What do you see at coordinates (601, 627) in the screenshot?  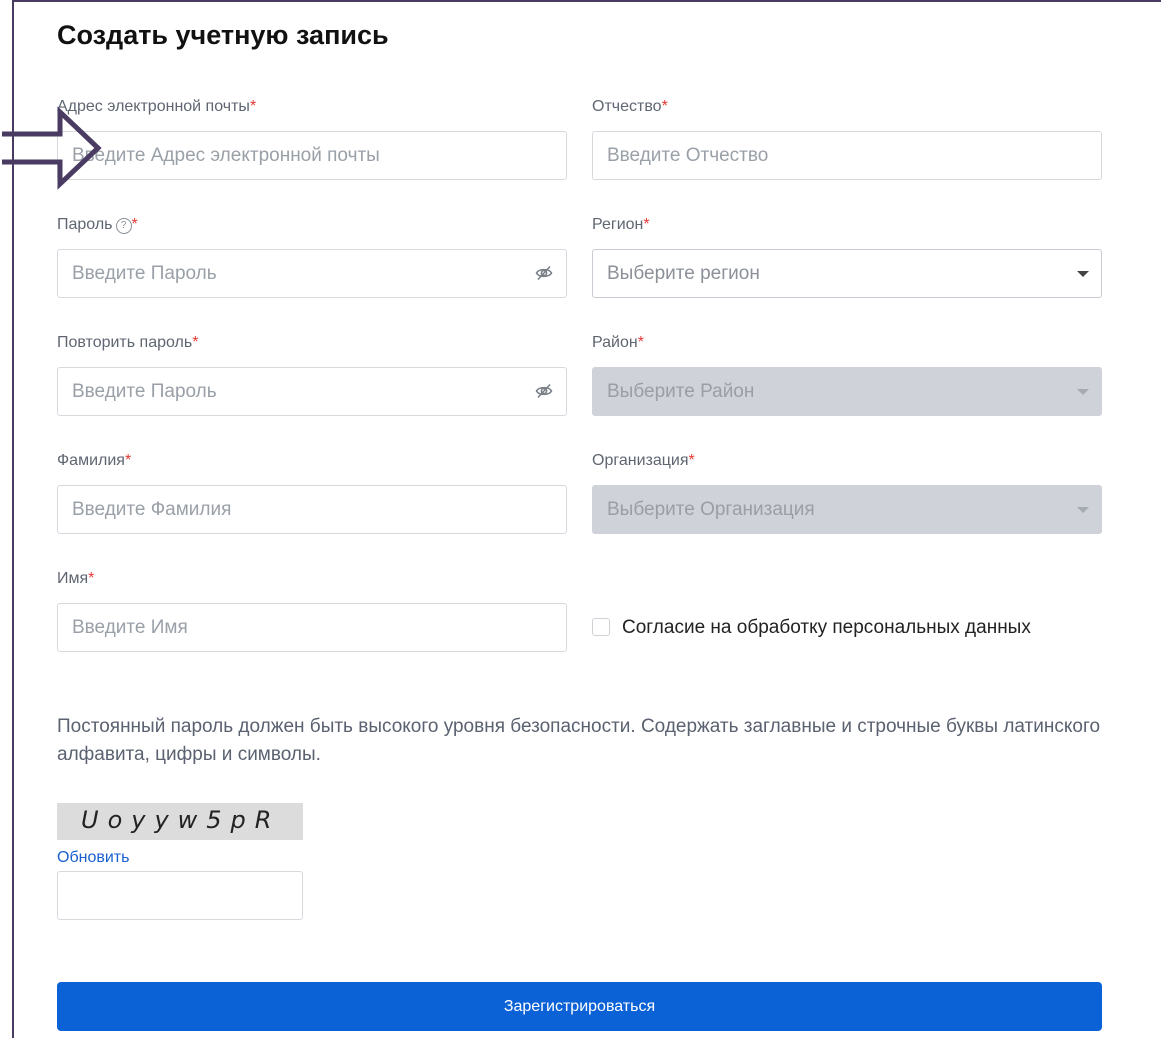 I see `consent-checkbox` at bounding box center [601, 627].